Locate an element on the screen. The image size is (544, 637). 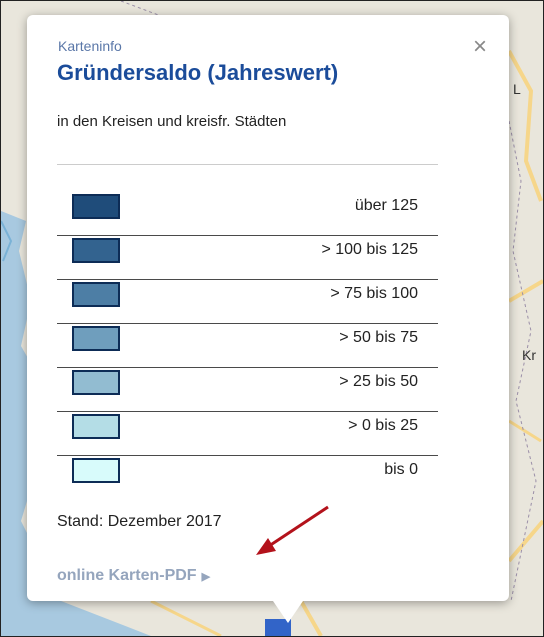
legend-label: > 50 bis 75 is located at coordinates (378, 337).